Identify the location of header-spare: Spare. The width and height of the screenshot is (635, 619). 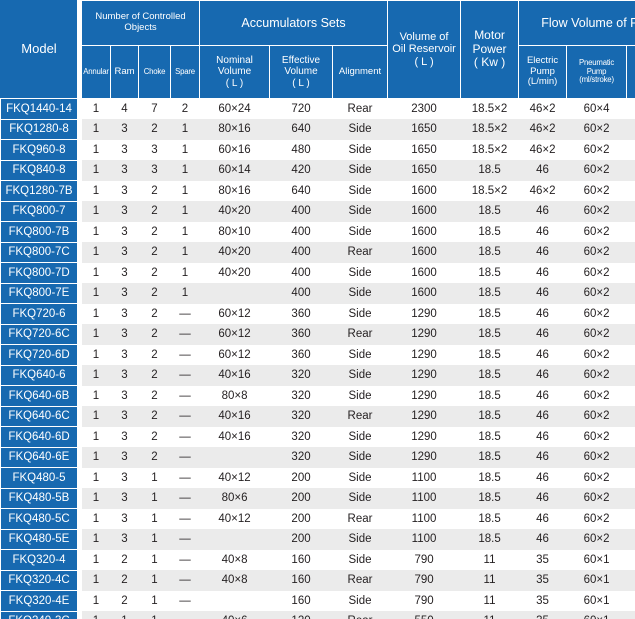
(185, 72).